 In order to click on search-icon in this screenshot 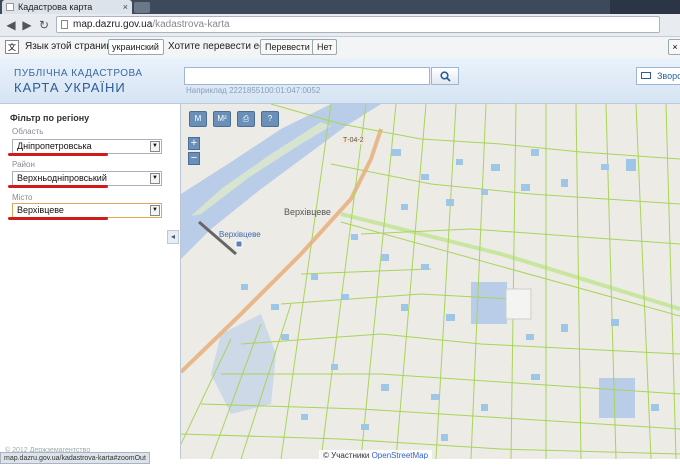, I will do `click(445, 76)`.